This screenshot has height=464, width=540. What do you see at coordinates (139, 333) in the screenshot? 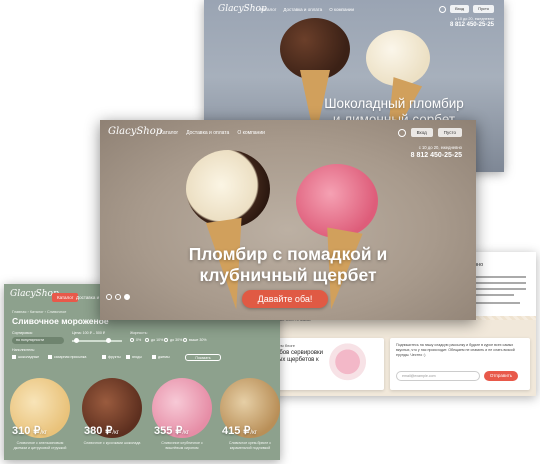
I see `fat-label: Жирность:` at bounding box center [139, 333].